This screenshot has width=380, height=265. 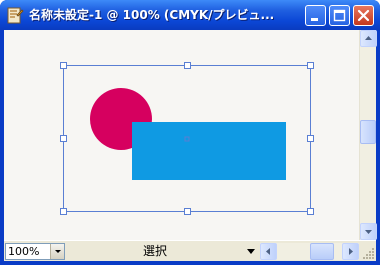 What do you see at coordinates (154, 251) in the screenshot?
I see `status-mode-label: 選択` at bounding box center [154, 251].